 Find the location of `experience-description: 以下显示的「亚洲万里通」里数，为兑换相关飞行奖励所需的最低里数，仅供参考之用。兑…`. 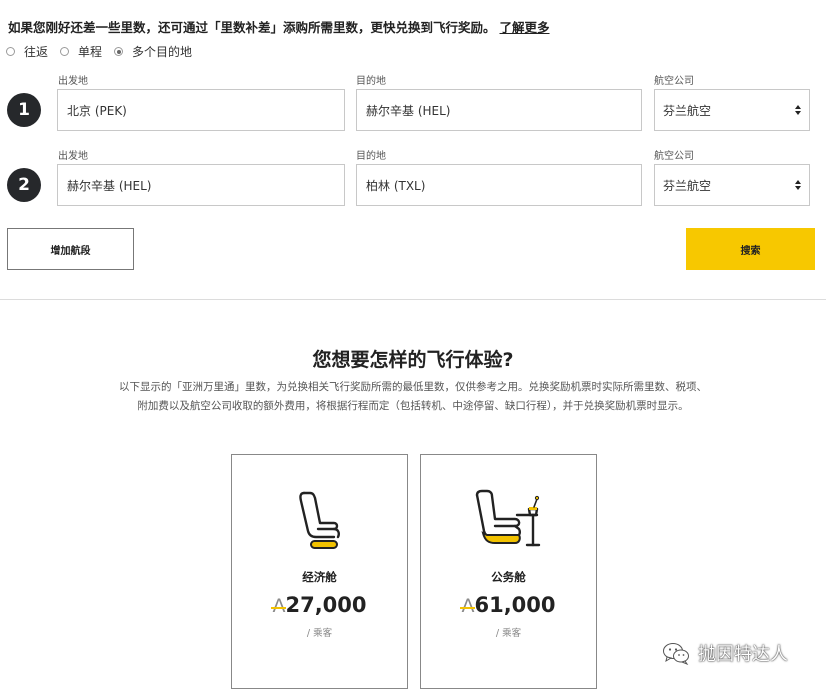

experience-description: 以下显示的「亚洲万里通」里数，为兑换相关飞行奖励所需的最低里数，仅供参考之用。兑… is located at coordinates (413, 397).